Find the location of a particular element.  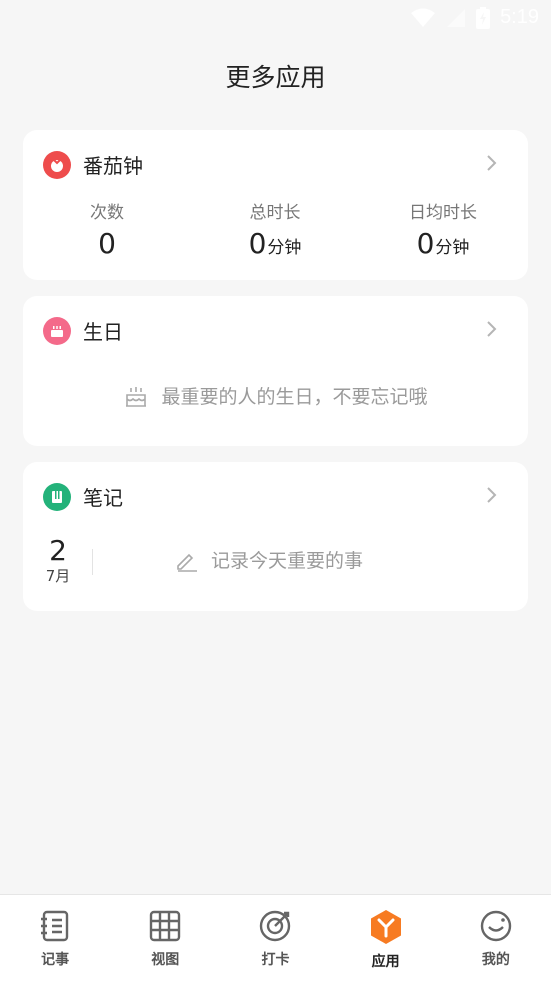

note-day: 2 is located at coordinates (58, 550).